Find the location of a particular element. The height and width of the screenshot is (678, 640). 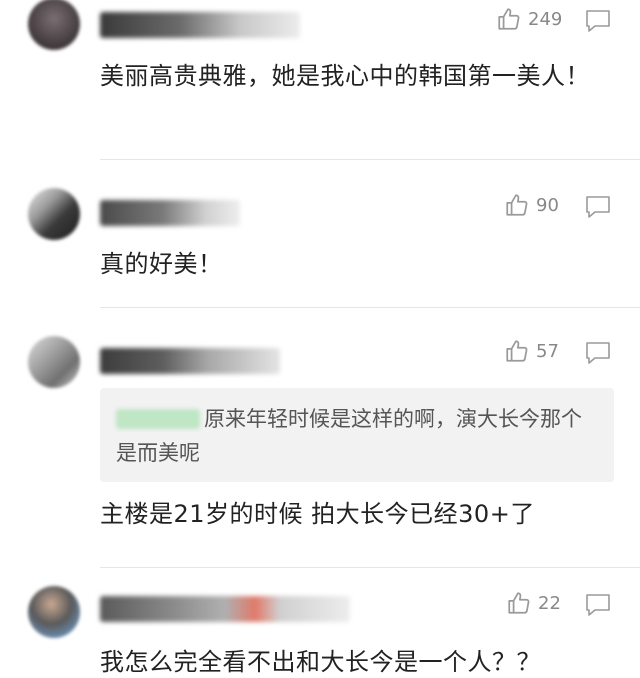

like-button: 57 is located at coordinates (531, 351).